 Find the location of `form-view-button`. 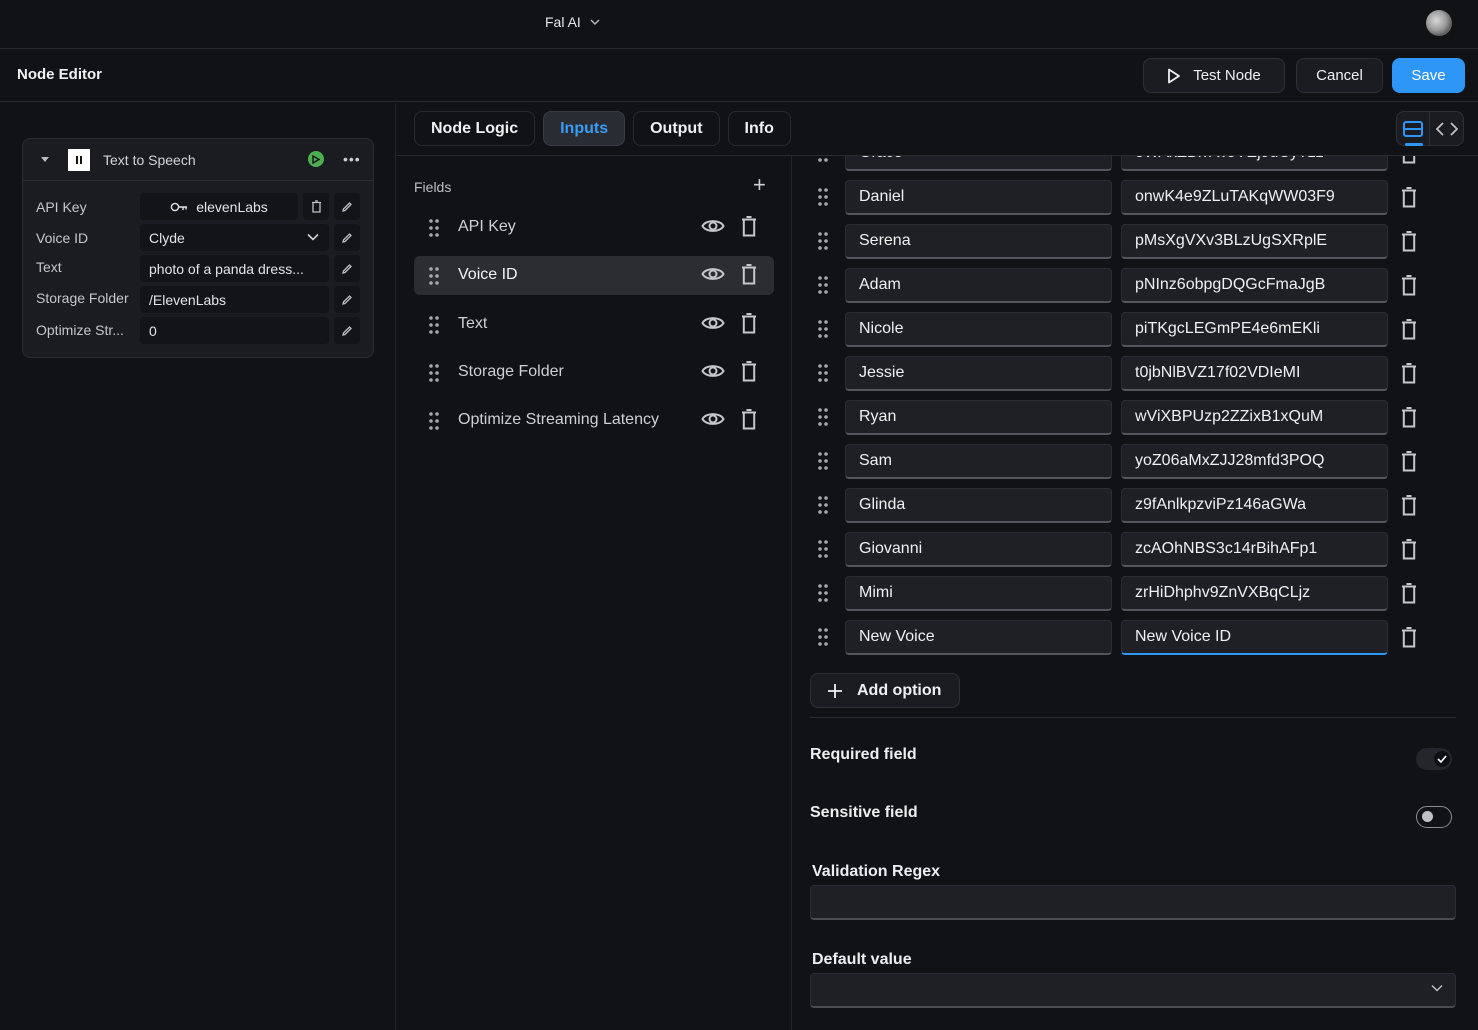

form-view-button is located at coordinates (1414, 129).